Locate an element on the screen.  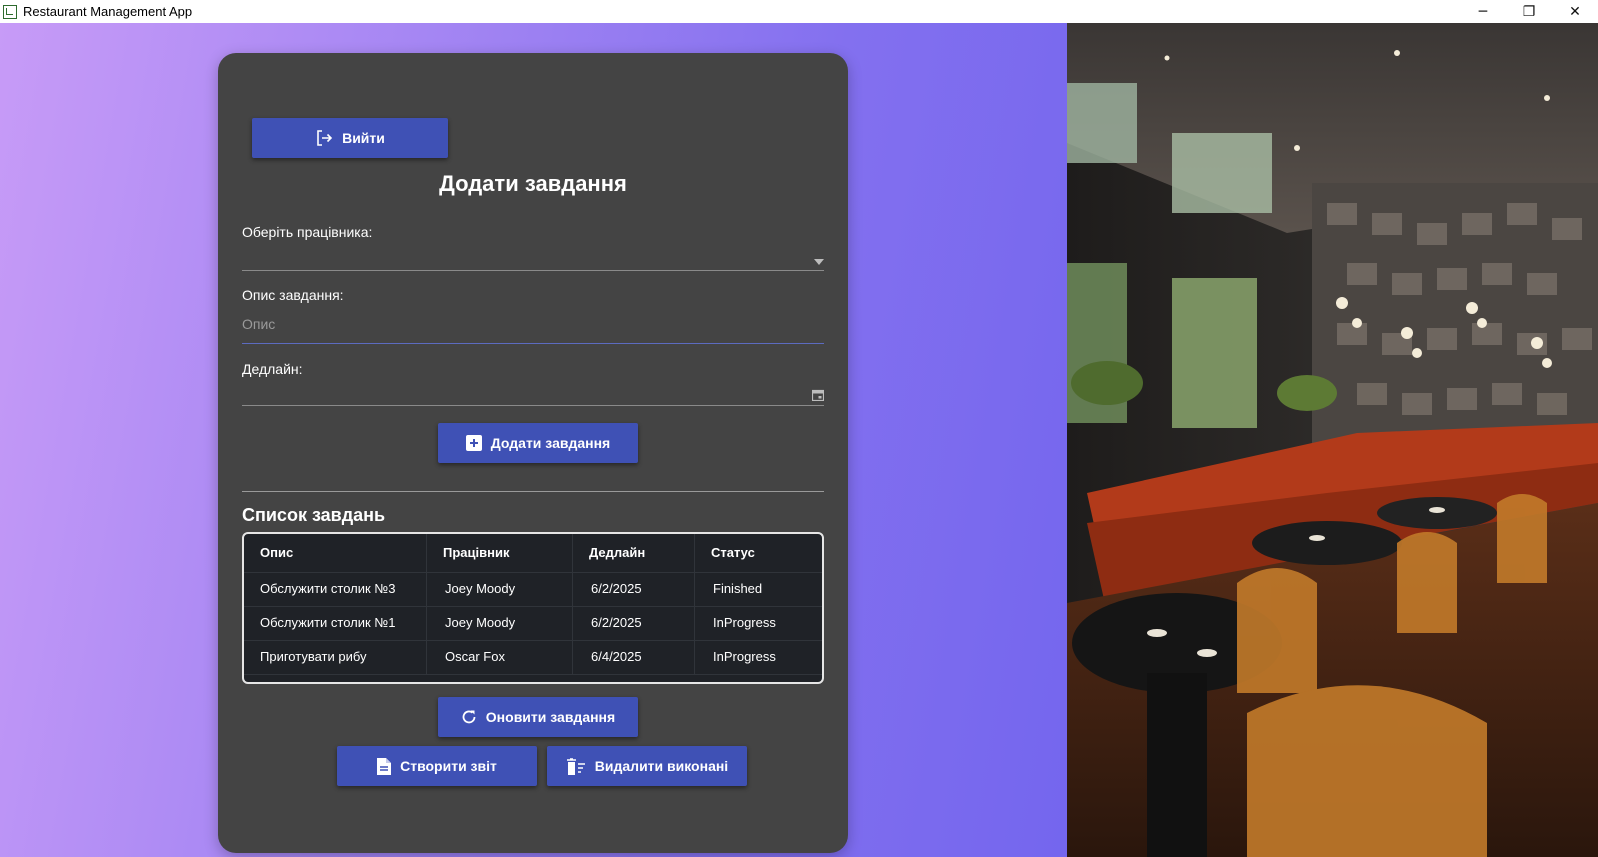
section-divider is located at coordinates (533, 491).